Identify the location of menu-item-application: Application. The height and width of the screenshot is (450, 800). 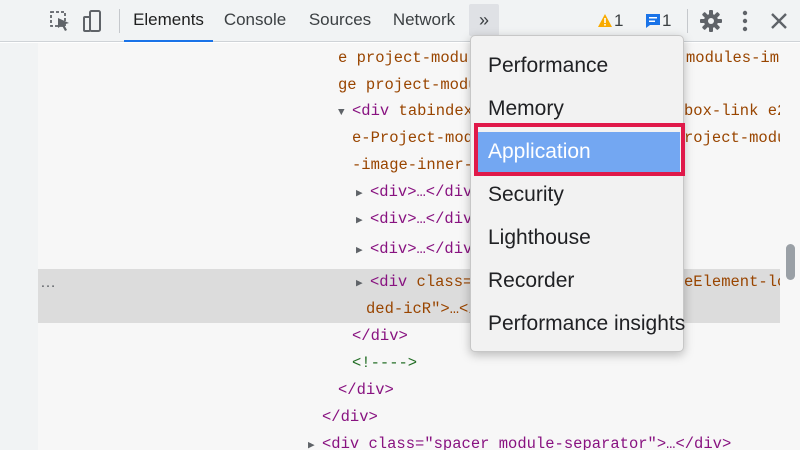
(578, 152).